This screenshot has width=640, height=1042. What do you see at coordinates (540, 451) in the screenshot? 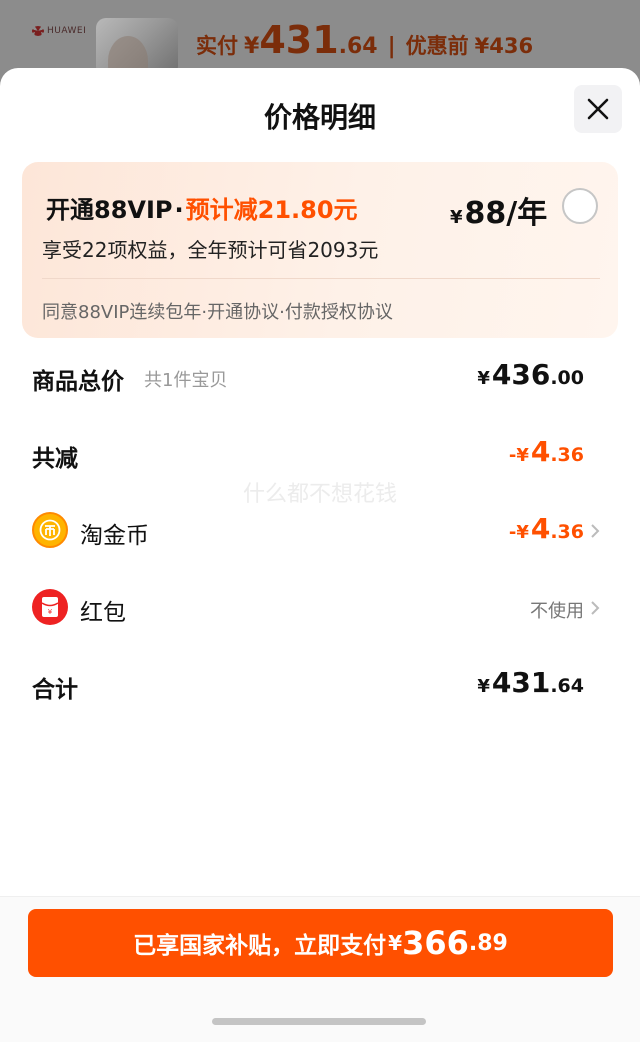
I see `discount-int: 4` at bounding box center [540, 451].